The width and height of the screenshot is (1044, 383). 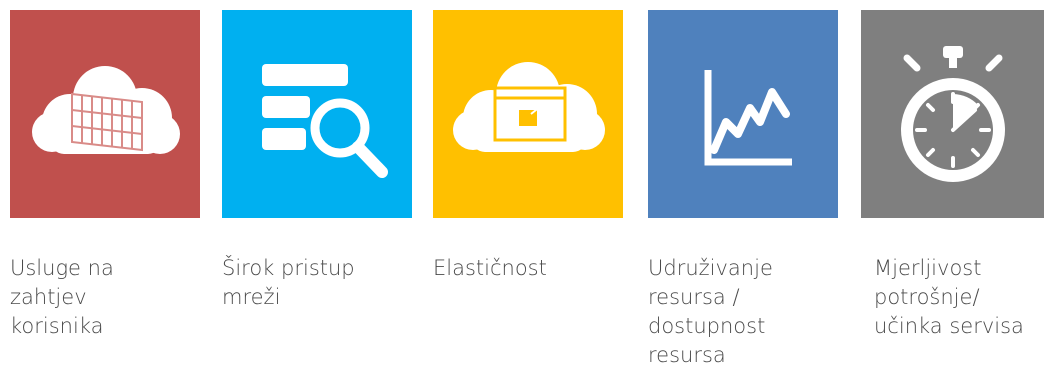 I want to click on cloud-datacenter-icon, so click(x=105, y=114).